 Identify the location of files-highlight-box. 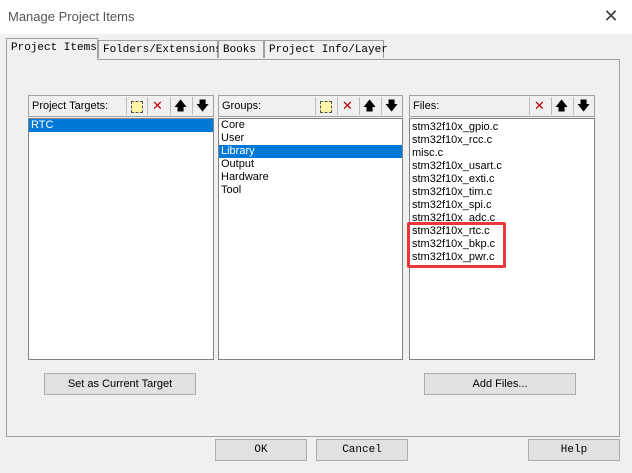
(456, 245).